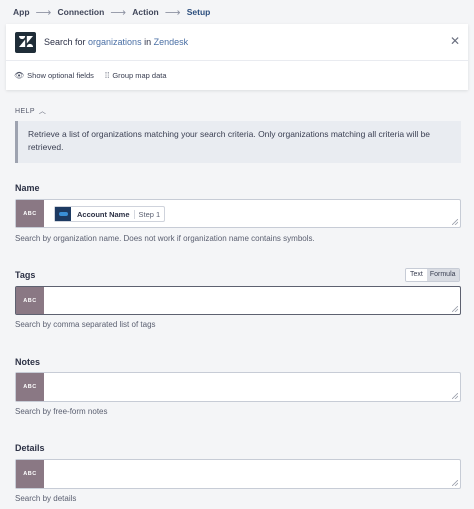 The width and height of the screenshot is (474, 509). Describe the element at coordinates (30, 448) in the screenshot. I see `details-field-label: Details` at that location.